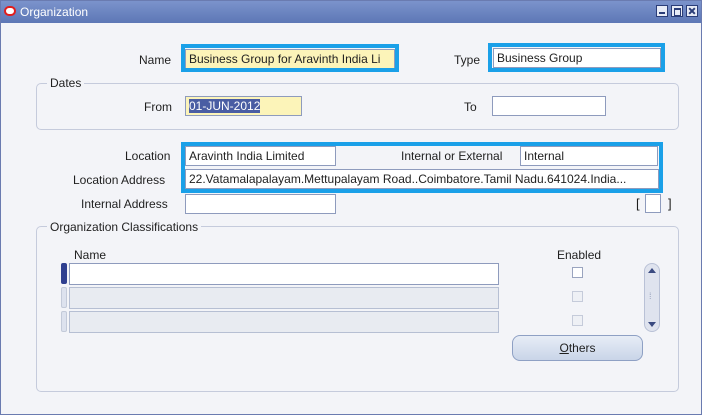  Describe the element at coordinates (247, 156) in the screenshot. I see `location-value: Aravinth India Limited` at that location.